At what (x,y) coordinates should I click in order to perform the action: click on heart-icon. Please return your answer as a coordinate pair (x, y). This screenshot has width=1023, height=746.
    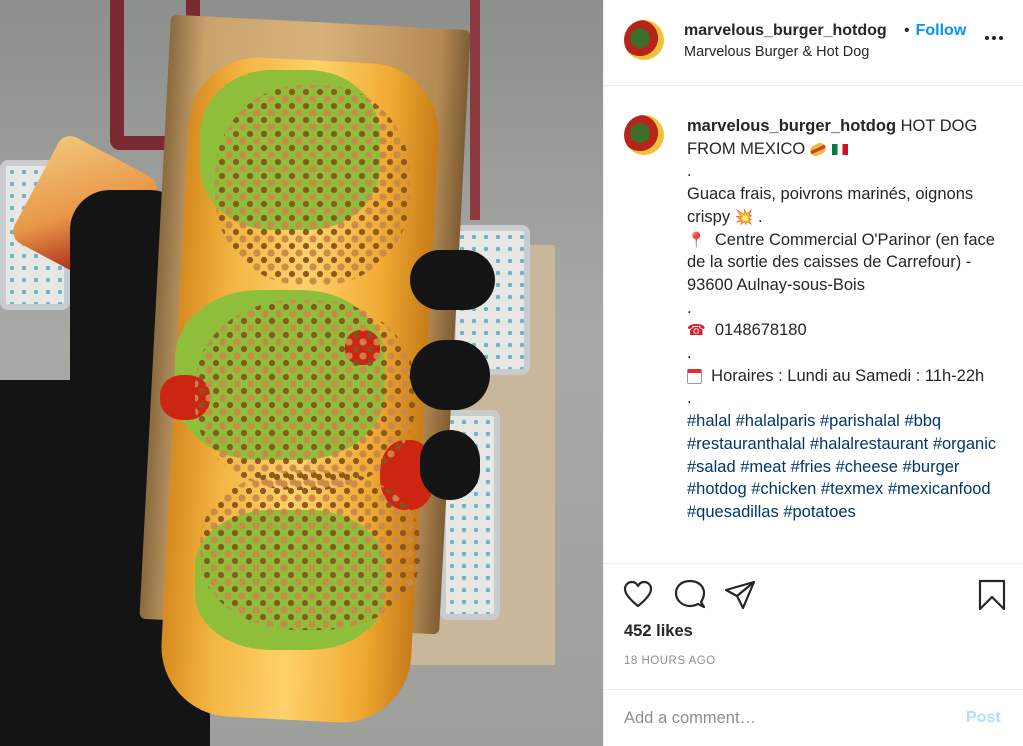
    Looking at the image, I should click on (638, 595).